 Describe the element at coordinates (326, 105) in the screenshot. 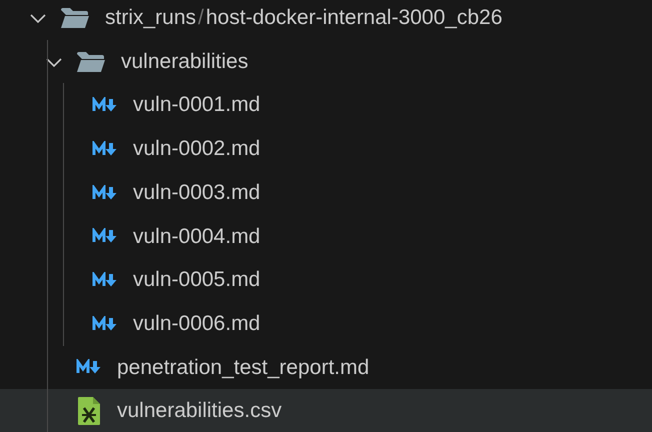

I see `file-row: vuln-0001.md` at that location.